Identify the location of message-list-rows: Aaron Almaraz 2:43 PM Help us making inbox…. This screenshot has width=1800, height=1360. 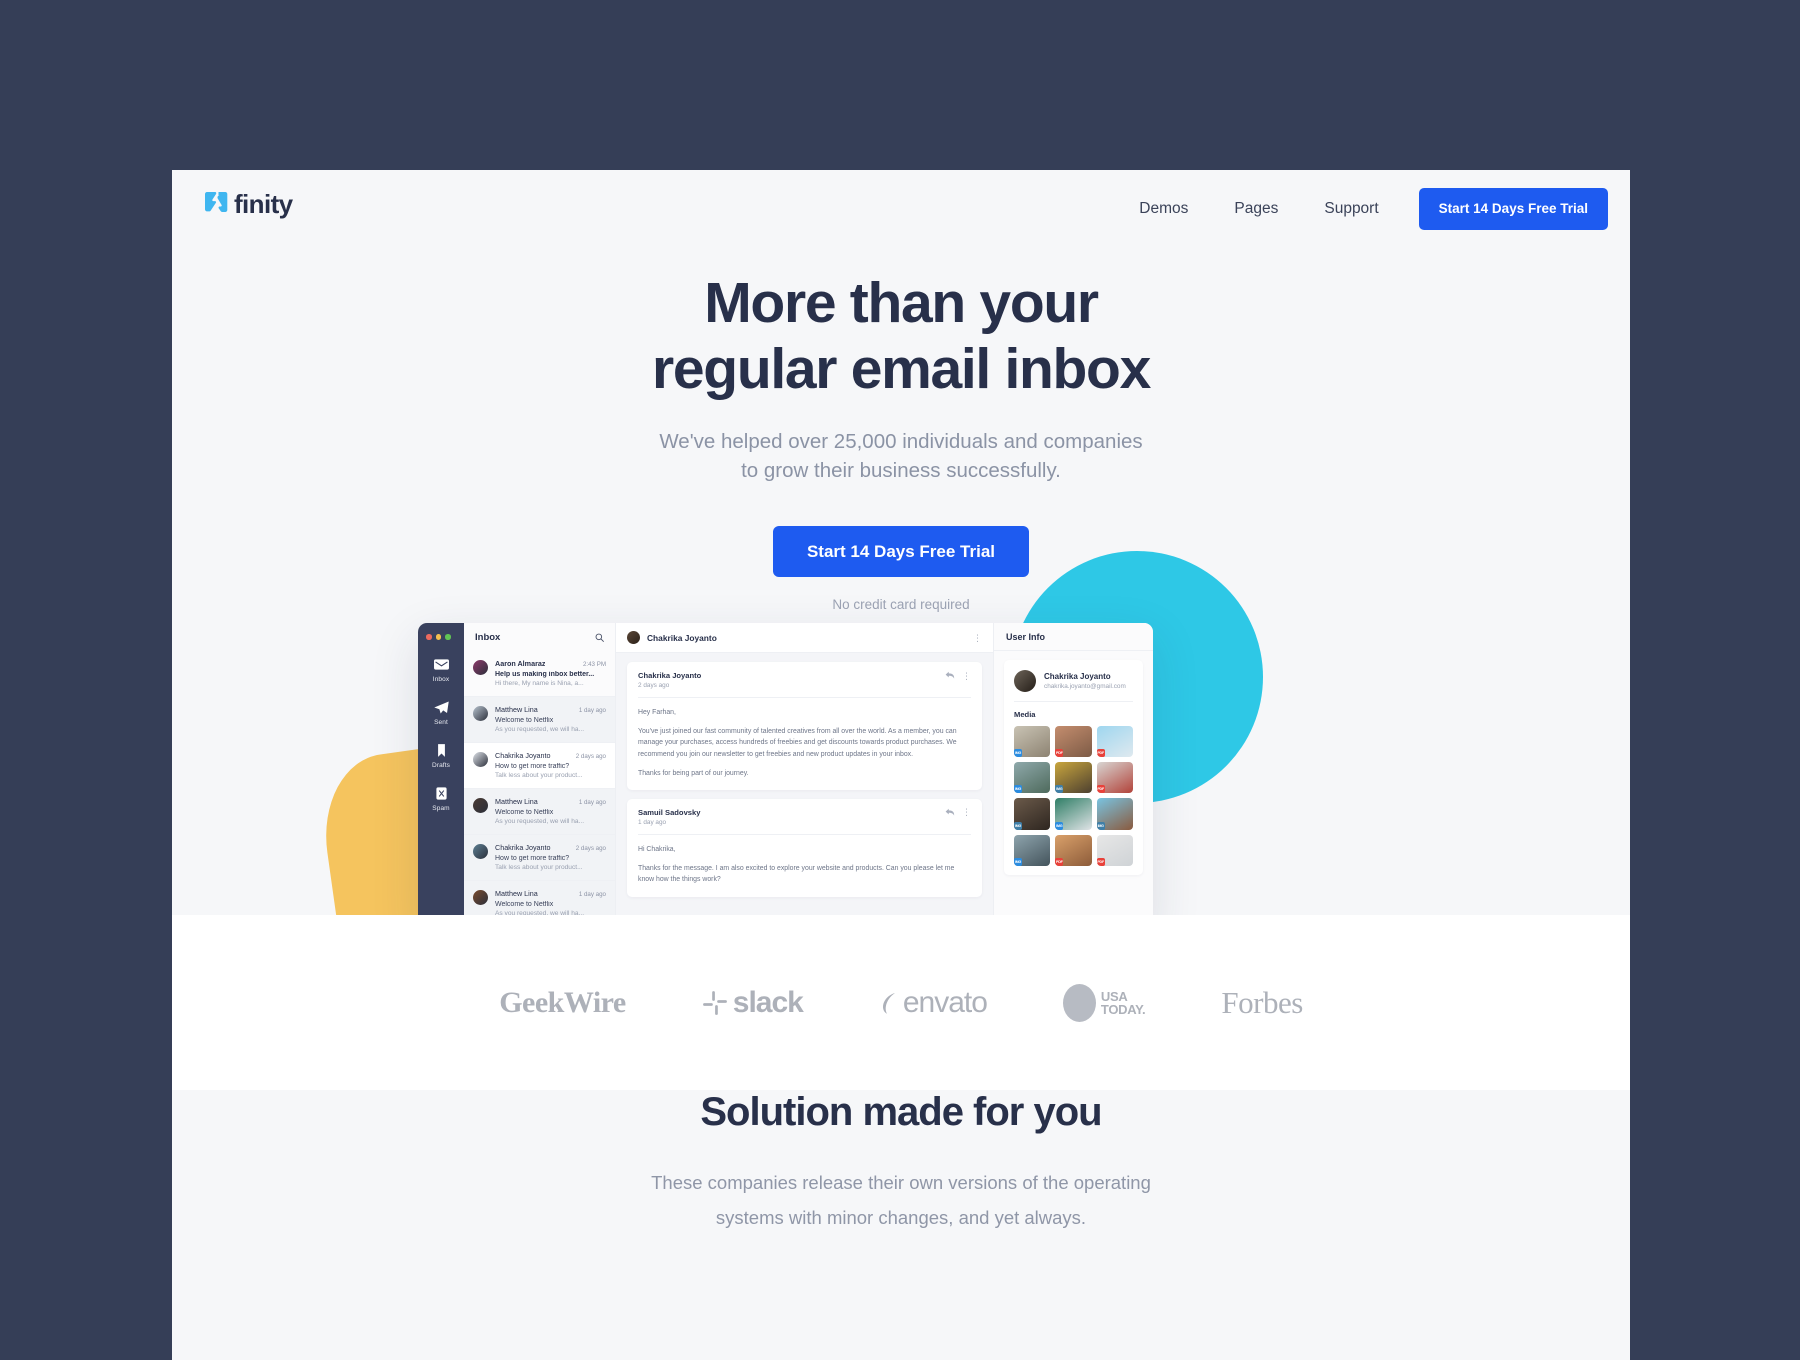
(539, 789).